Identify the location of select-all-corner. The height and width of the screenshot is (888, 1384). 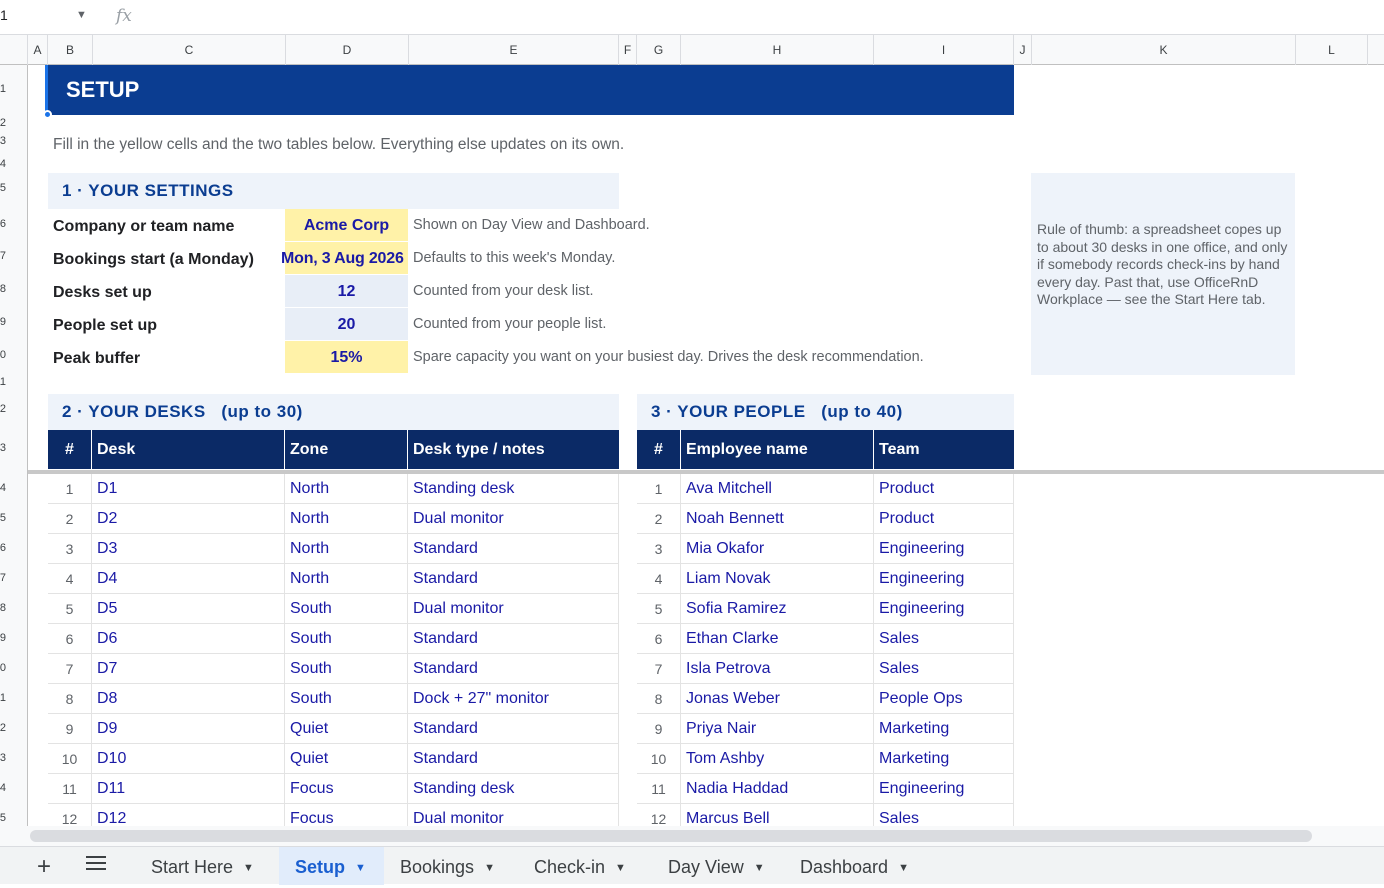
(14, 50).